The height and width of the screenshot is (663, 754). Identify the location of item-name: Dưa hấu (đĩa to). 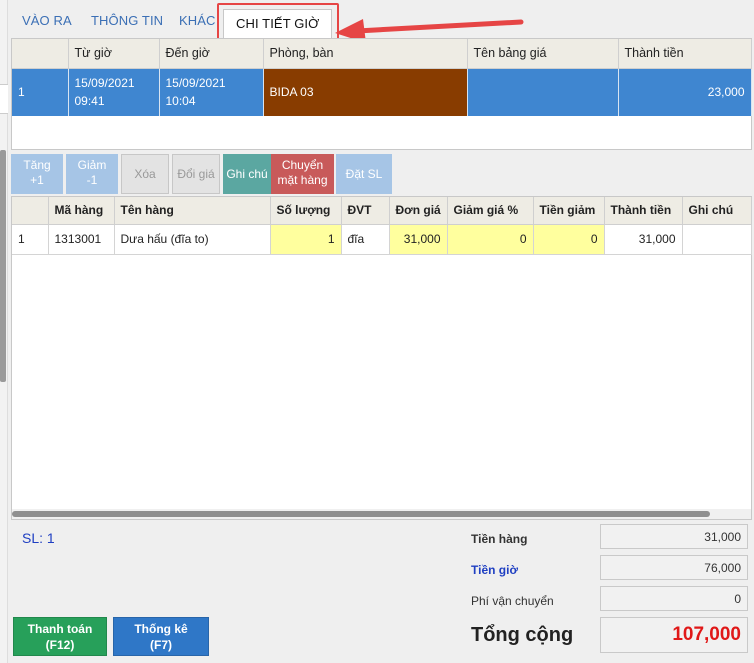
(192, 239).